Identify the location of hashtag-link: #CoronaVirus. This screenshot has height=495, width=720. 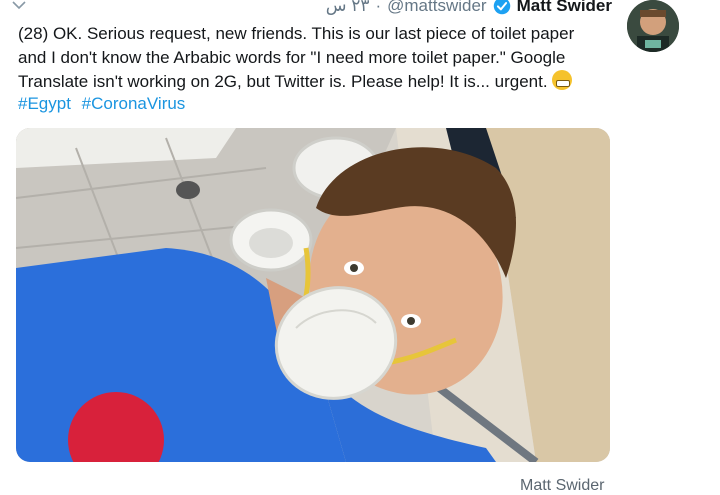
(134, 103).